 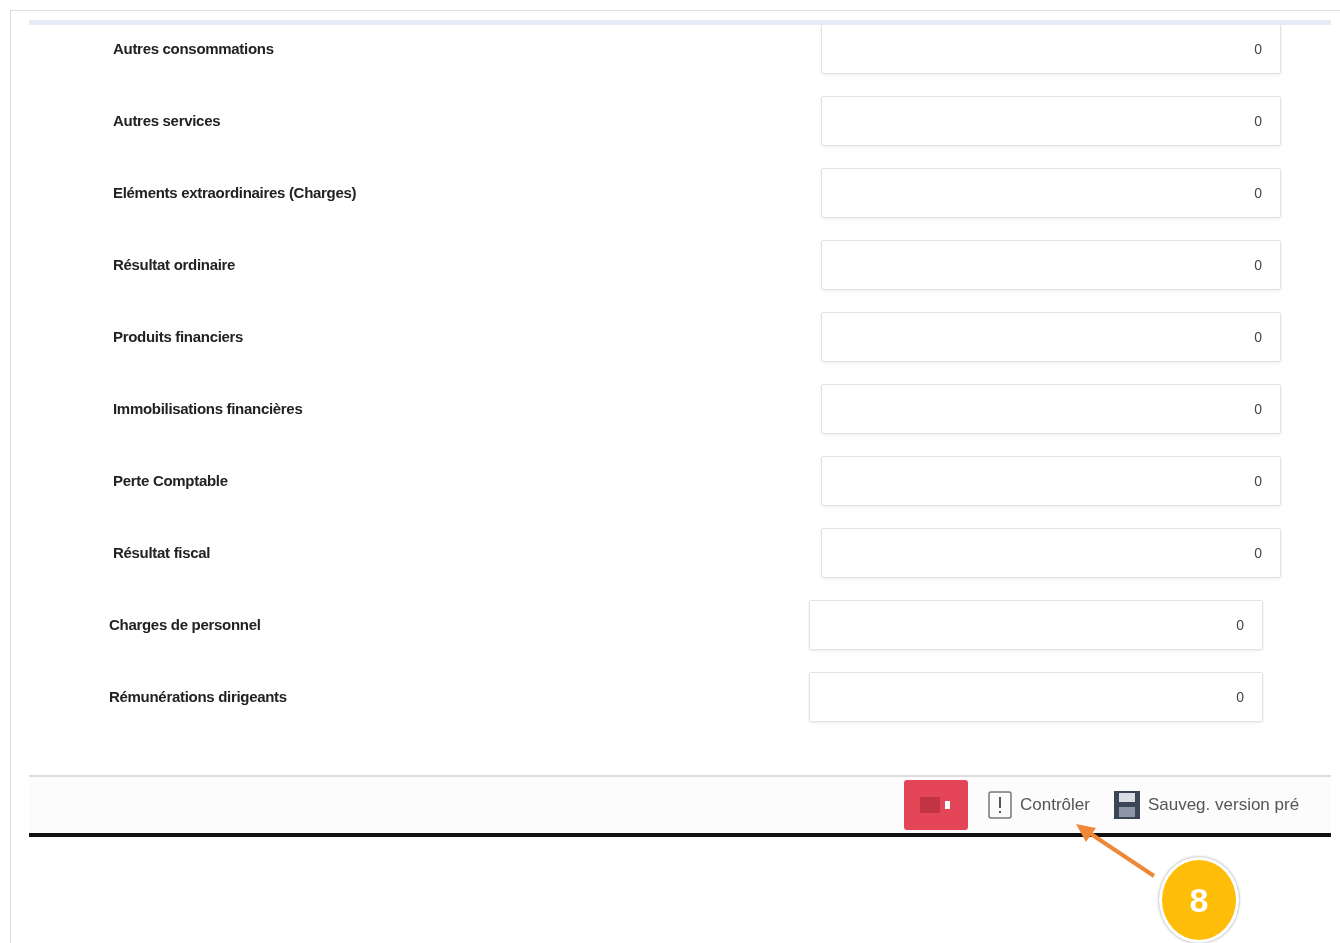 I want to click on step-number-badge: 8, so click(x=1199, y=900).